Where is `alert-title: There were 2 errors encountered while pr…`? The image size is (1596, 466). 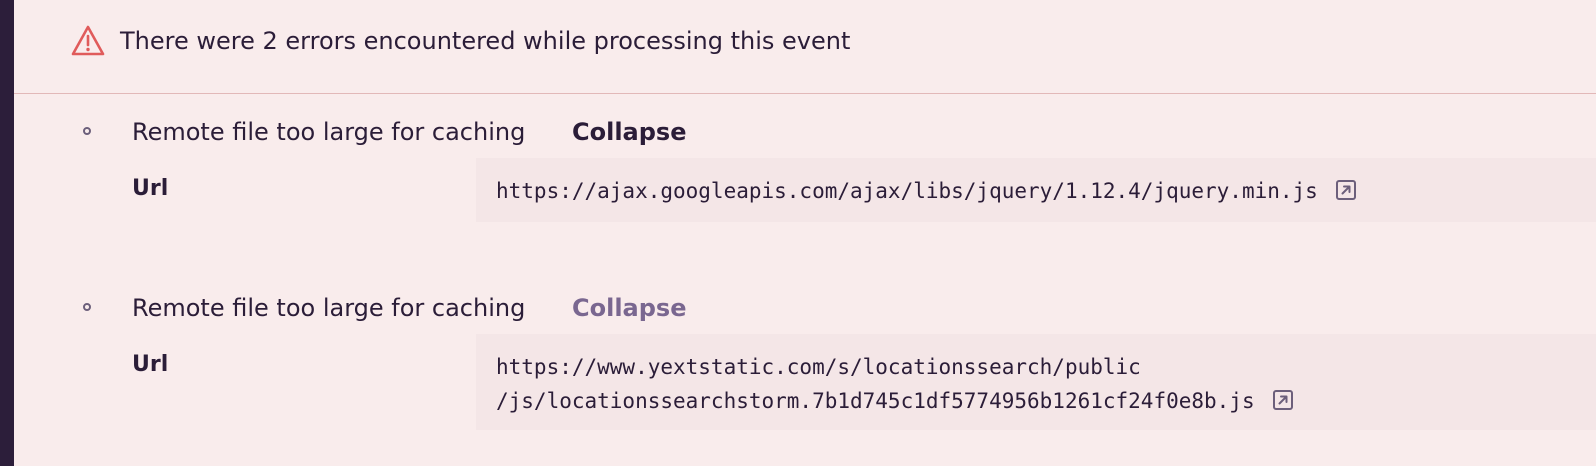
alert-title: There were 2 errors encountered while pr… is located at coordinates (485, 41).